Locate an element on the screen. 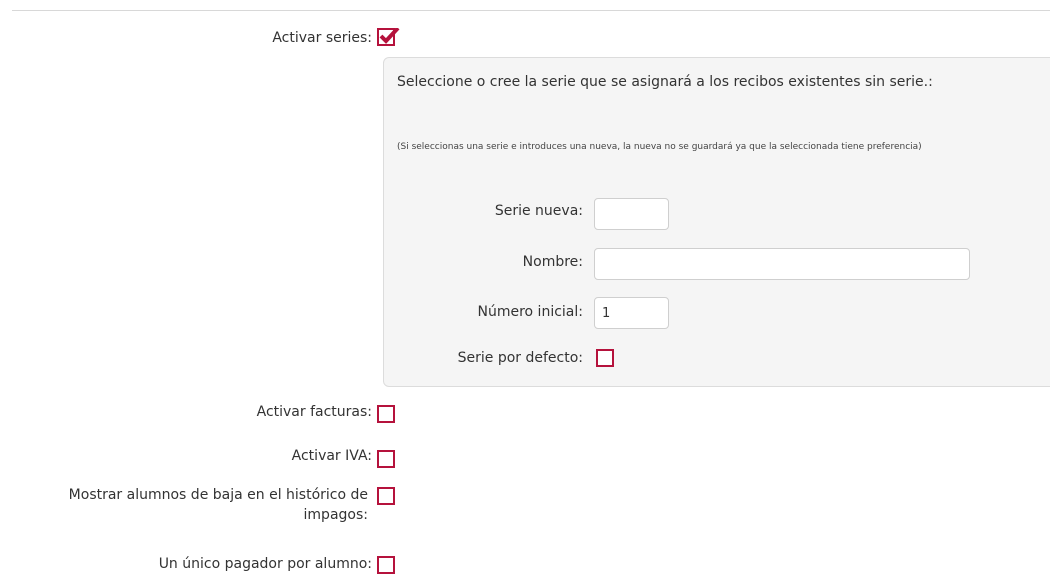 The image size is (1050, 577). new-series-label: Serie nueva: is located at coordinates (538, 211).